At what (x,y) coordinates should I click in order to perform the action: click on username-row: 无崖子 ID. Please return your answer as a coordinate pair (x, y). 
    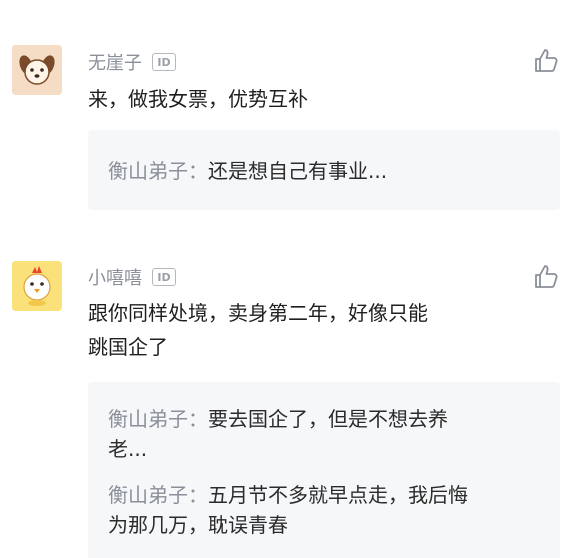
    Looking at the image, I should click on (132, 62).